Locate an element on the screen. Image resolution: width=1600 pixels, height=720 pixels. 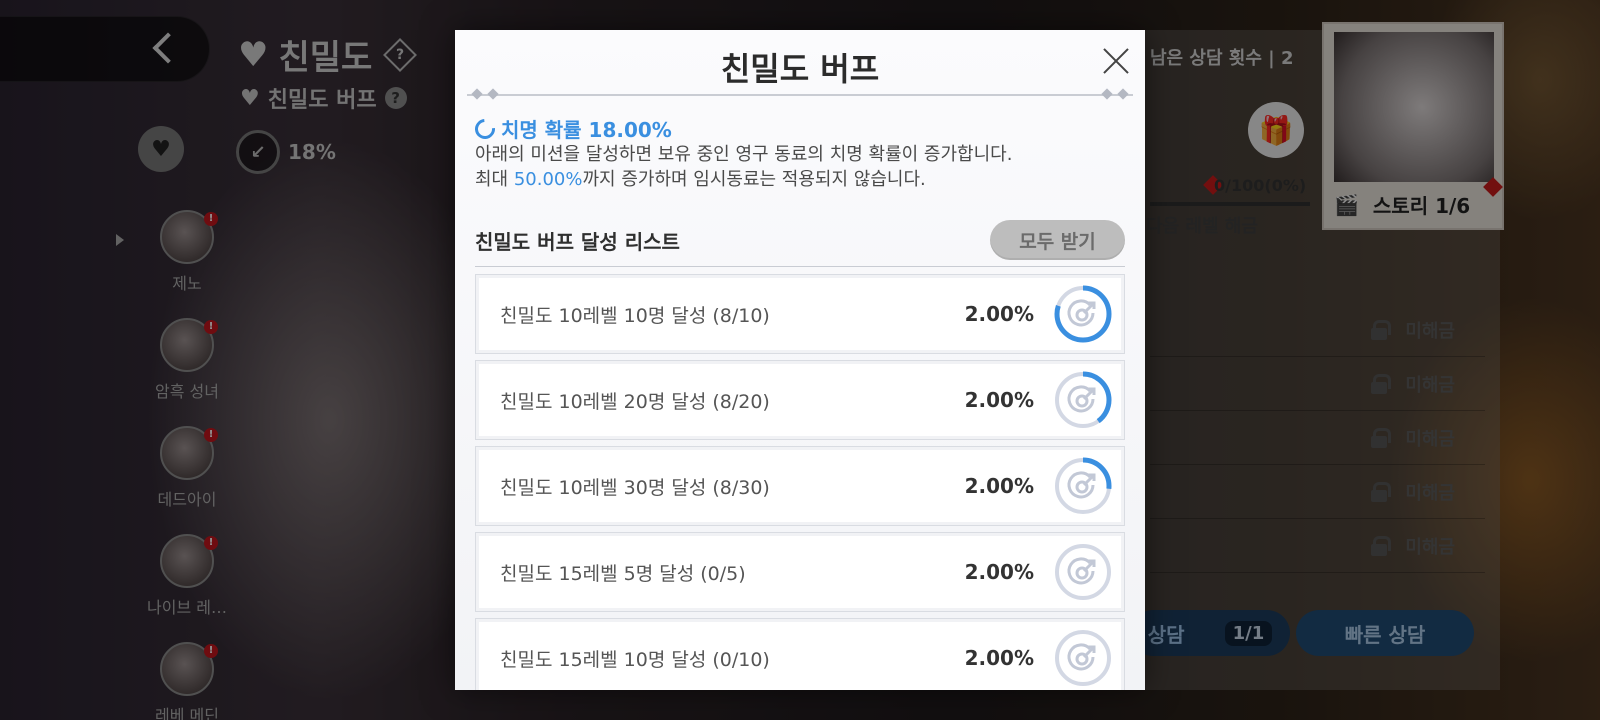
mission-row: 친밀도 15레벨 10명 달성 (0/10) 2.00% is located at coordinates (800, 654).